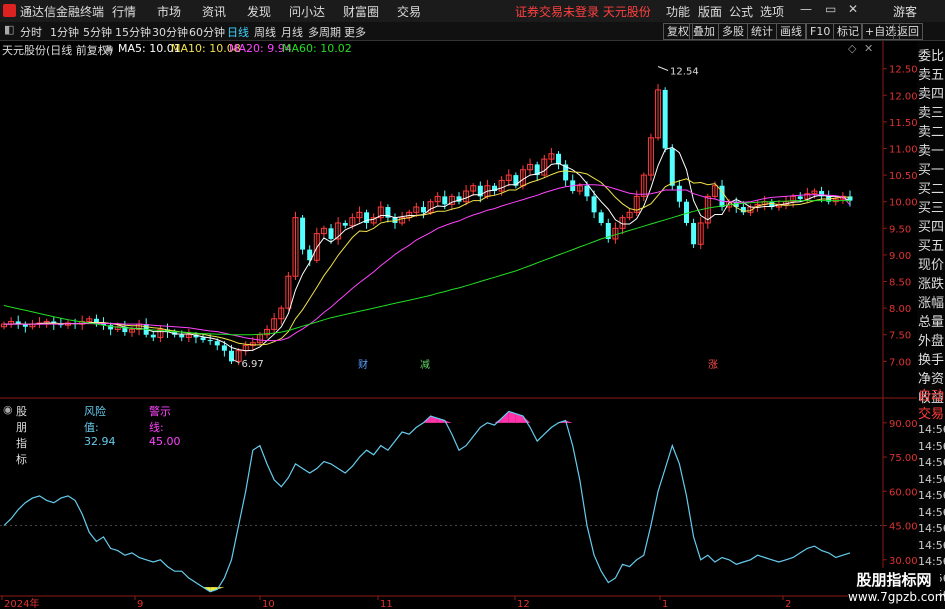 This screenshot has width=945, height=609. Describe the element at coordinates (894, 580) in the screenshot. I see `watermark-title: 股朋指标网` at that location.